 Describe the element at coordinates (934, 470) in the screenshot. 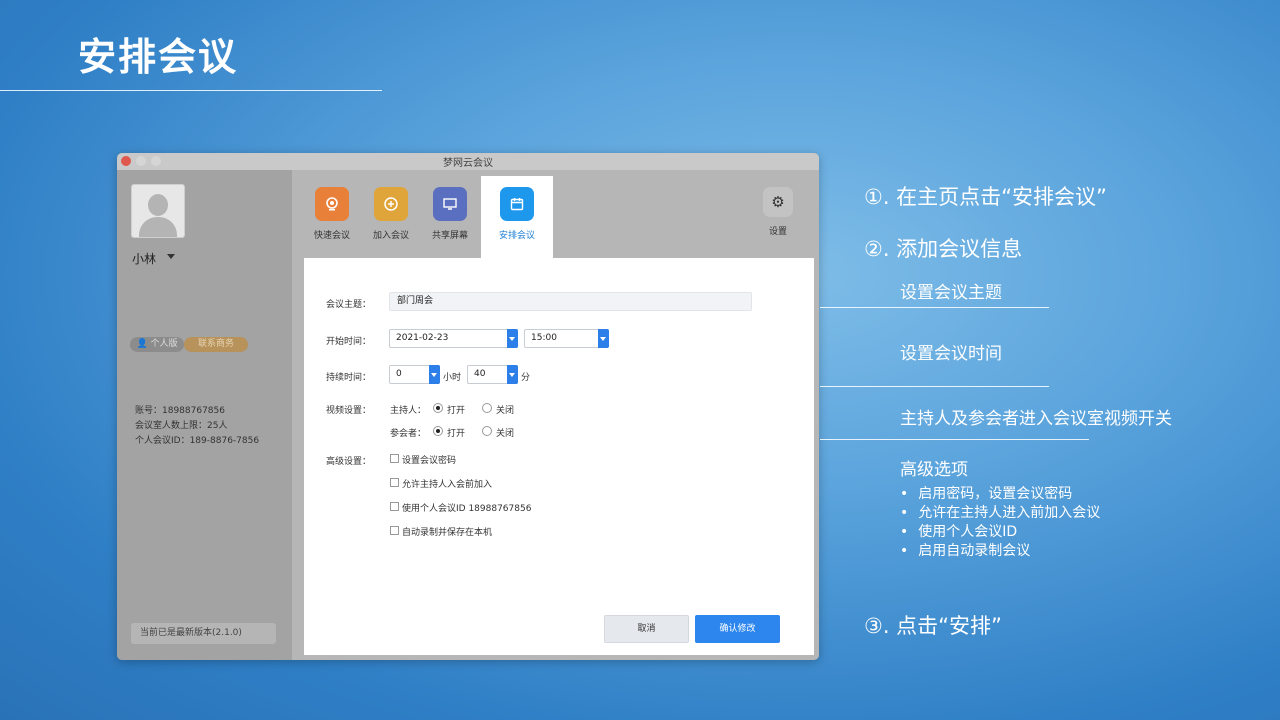

I see `advanced-annotation: 高级选项` at that location.